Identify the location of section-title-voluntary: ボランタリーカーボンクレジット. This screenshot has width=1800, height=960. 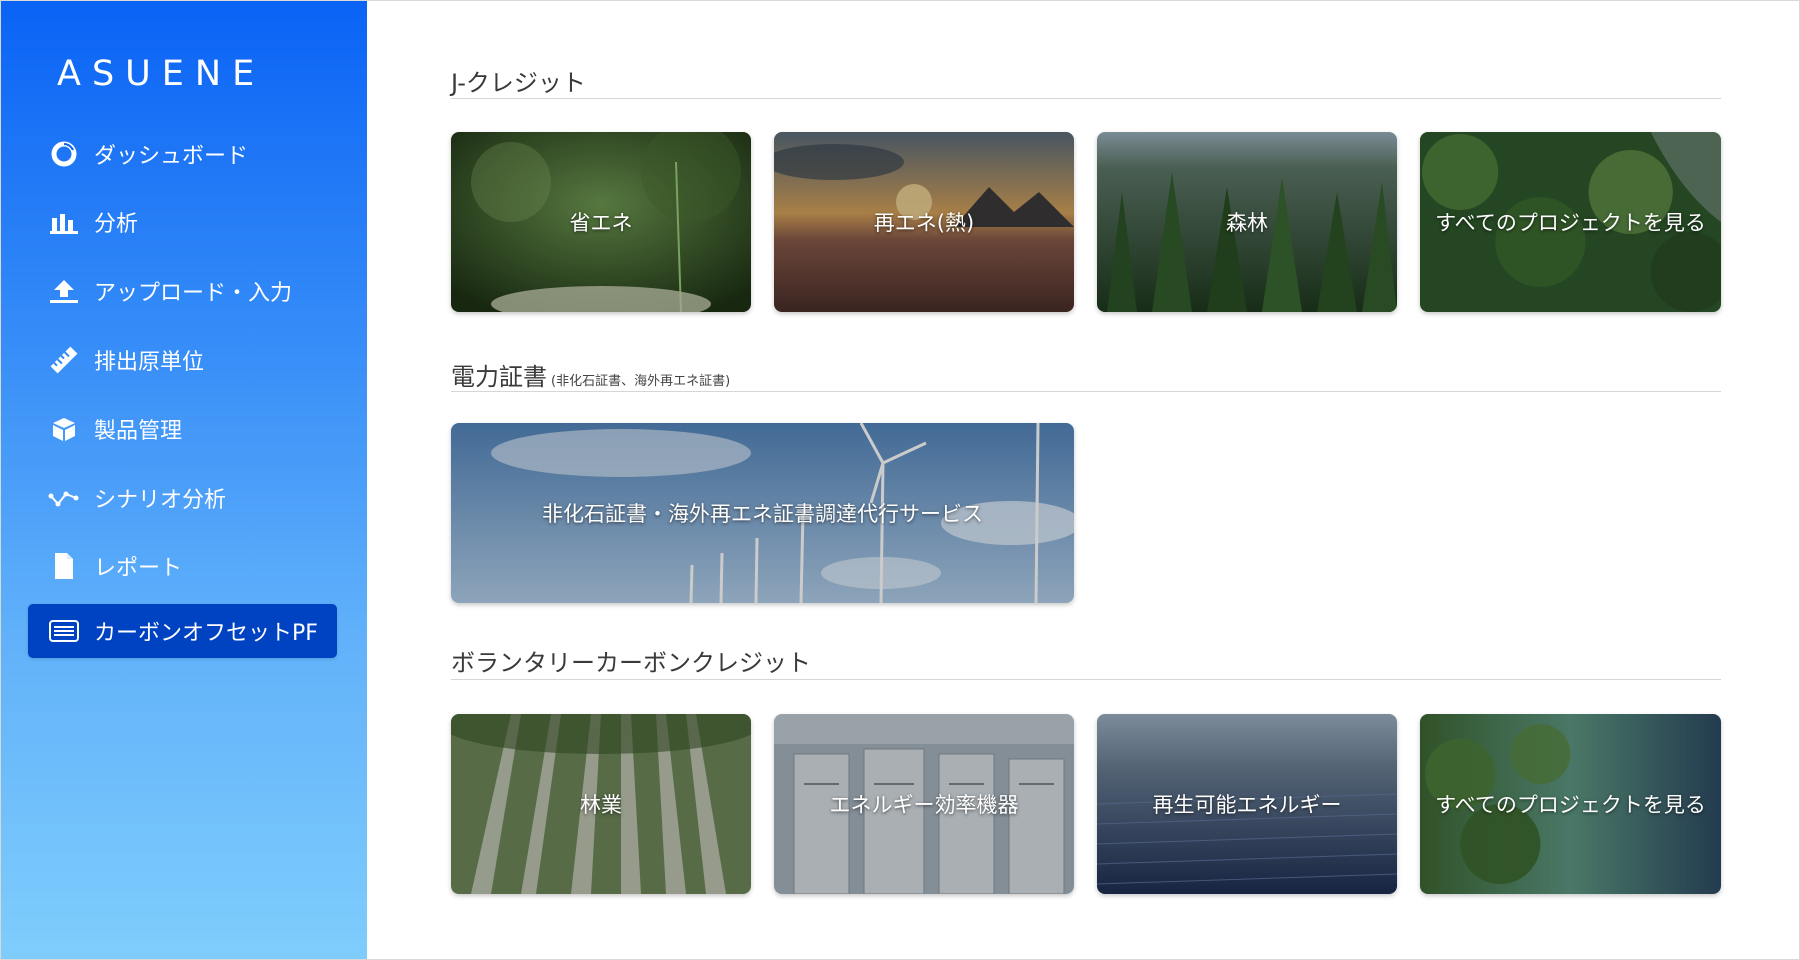
(1086, 660).